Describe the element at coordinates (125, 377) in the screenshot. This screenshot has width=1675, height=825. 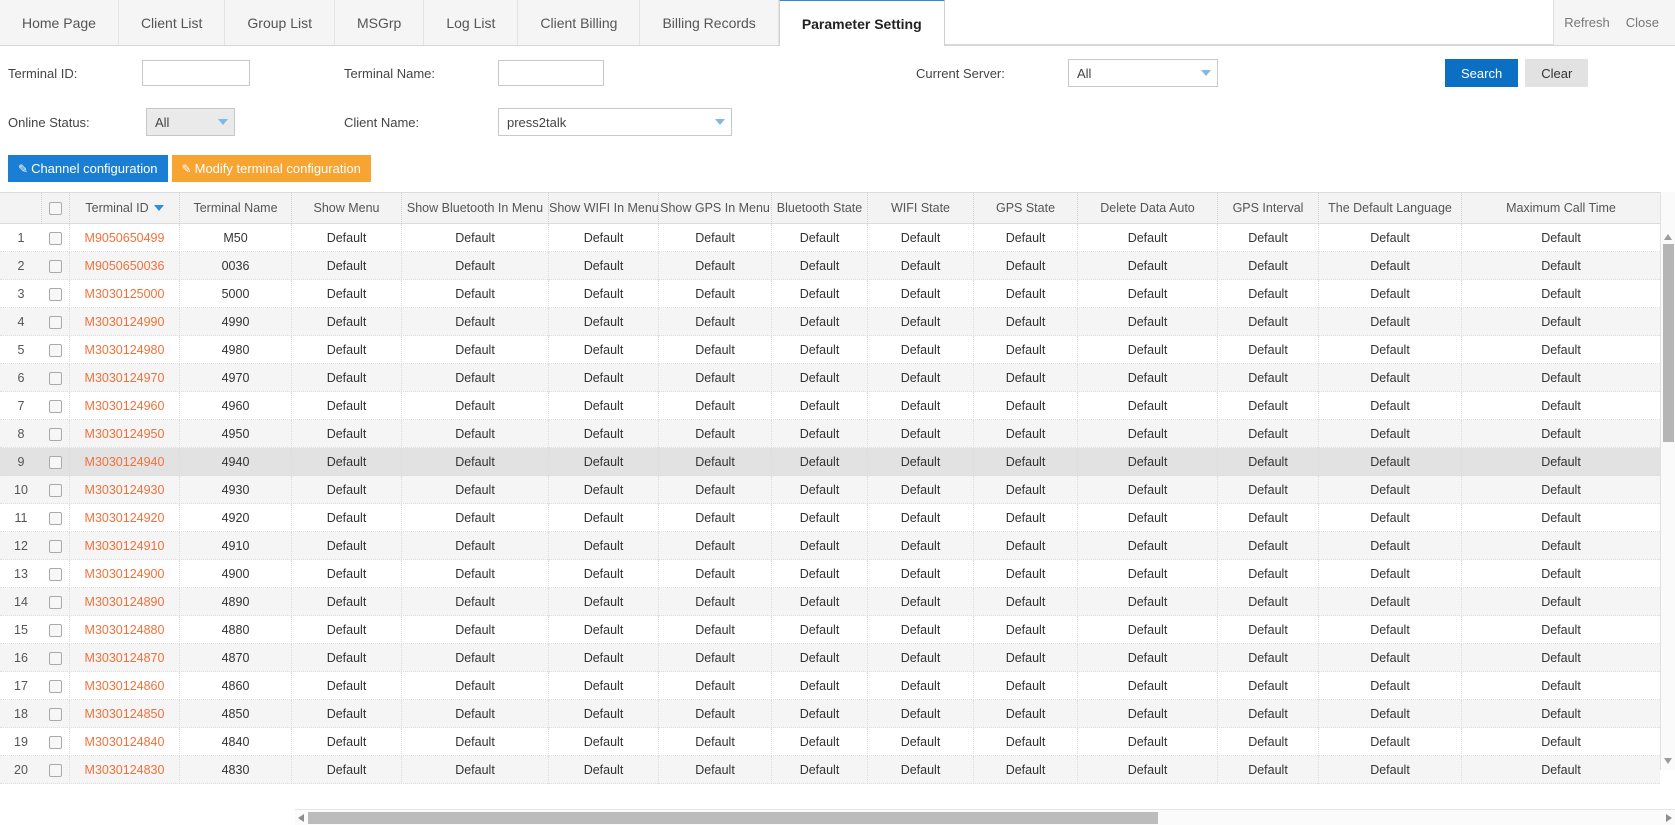
I see `terminal-id-link: M3030124970` at that location.